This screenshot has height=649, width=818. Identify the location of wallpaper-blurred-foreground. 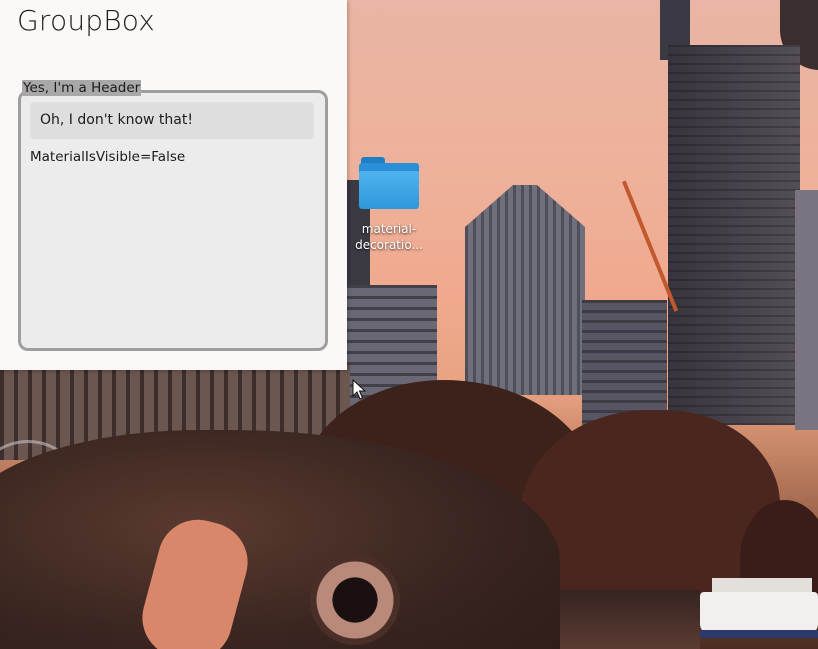
(355, 600).